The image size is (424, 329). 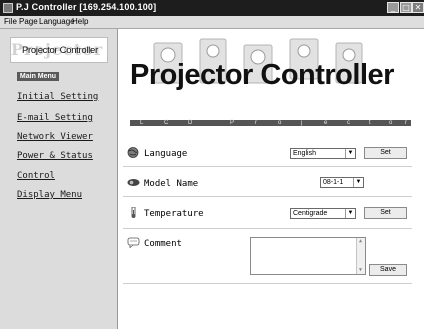 What do you see at coordinates (163, 244) in the screenshot?
I see `comment-label: Comment` at bounding box center [163, 244].